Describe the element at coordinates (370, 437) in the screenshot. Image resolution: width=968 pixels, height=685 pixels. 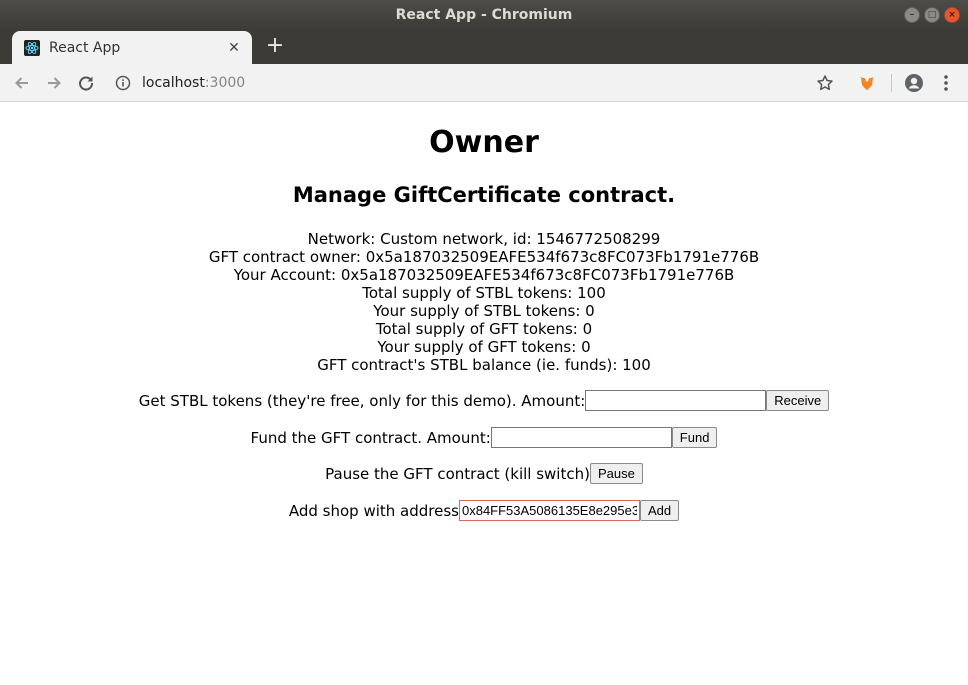
I see `fund-label: Fund the GFT contract. Amount:` at that location.